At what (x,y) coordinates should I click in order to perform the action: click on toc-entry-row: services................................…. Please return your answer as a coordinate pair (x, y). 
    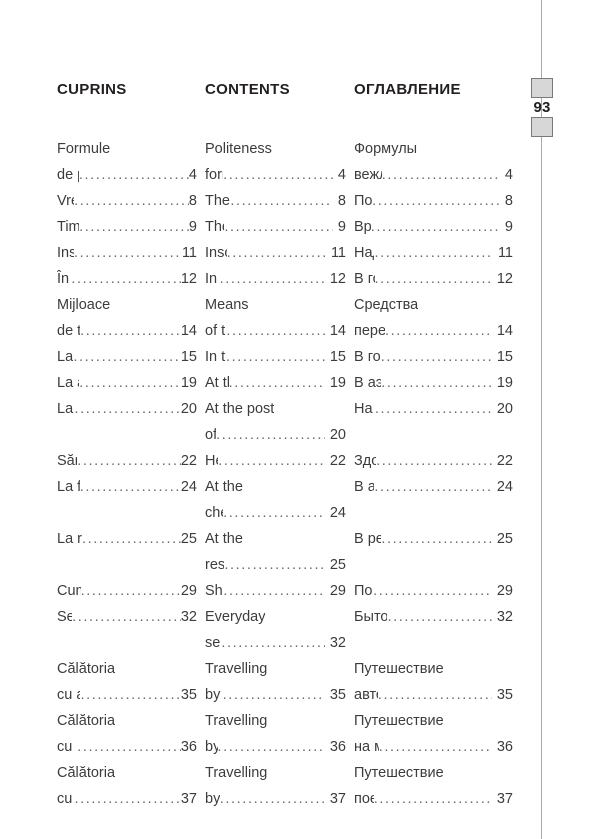
    Looking at the image, I should click on (275, 643).